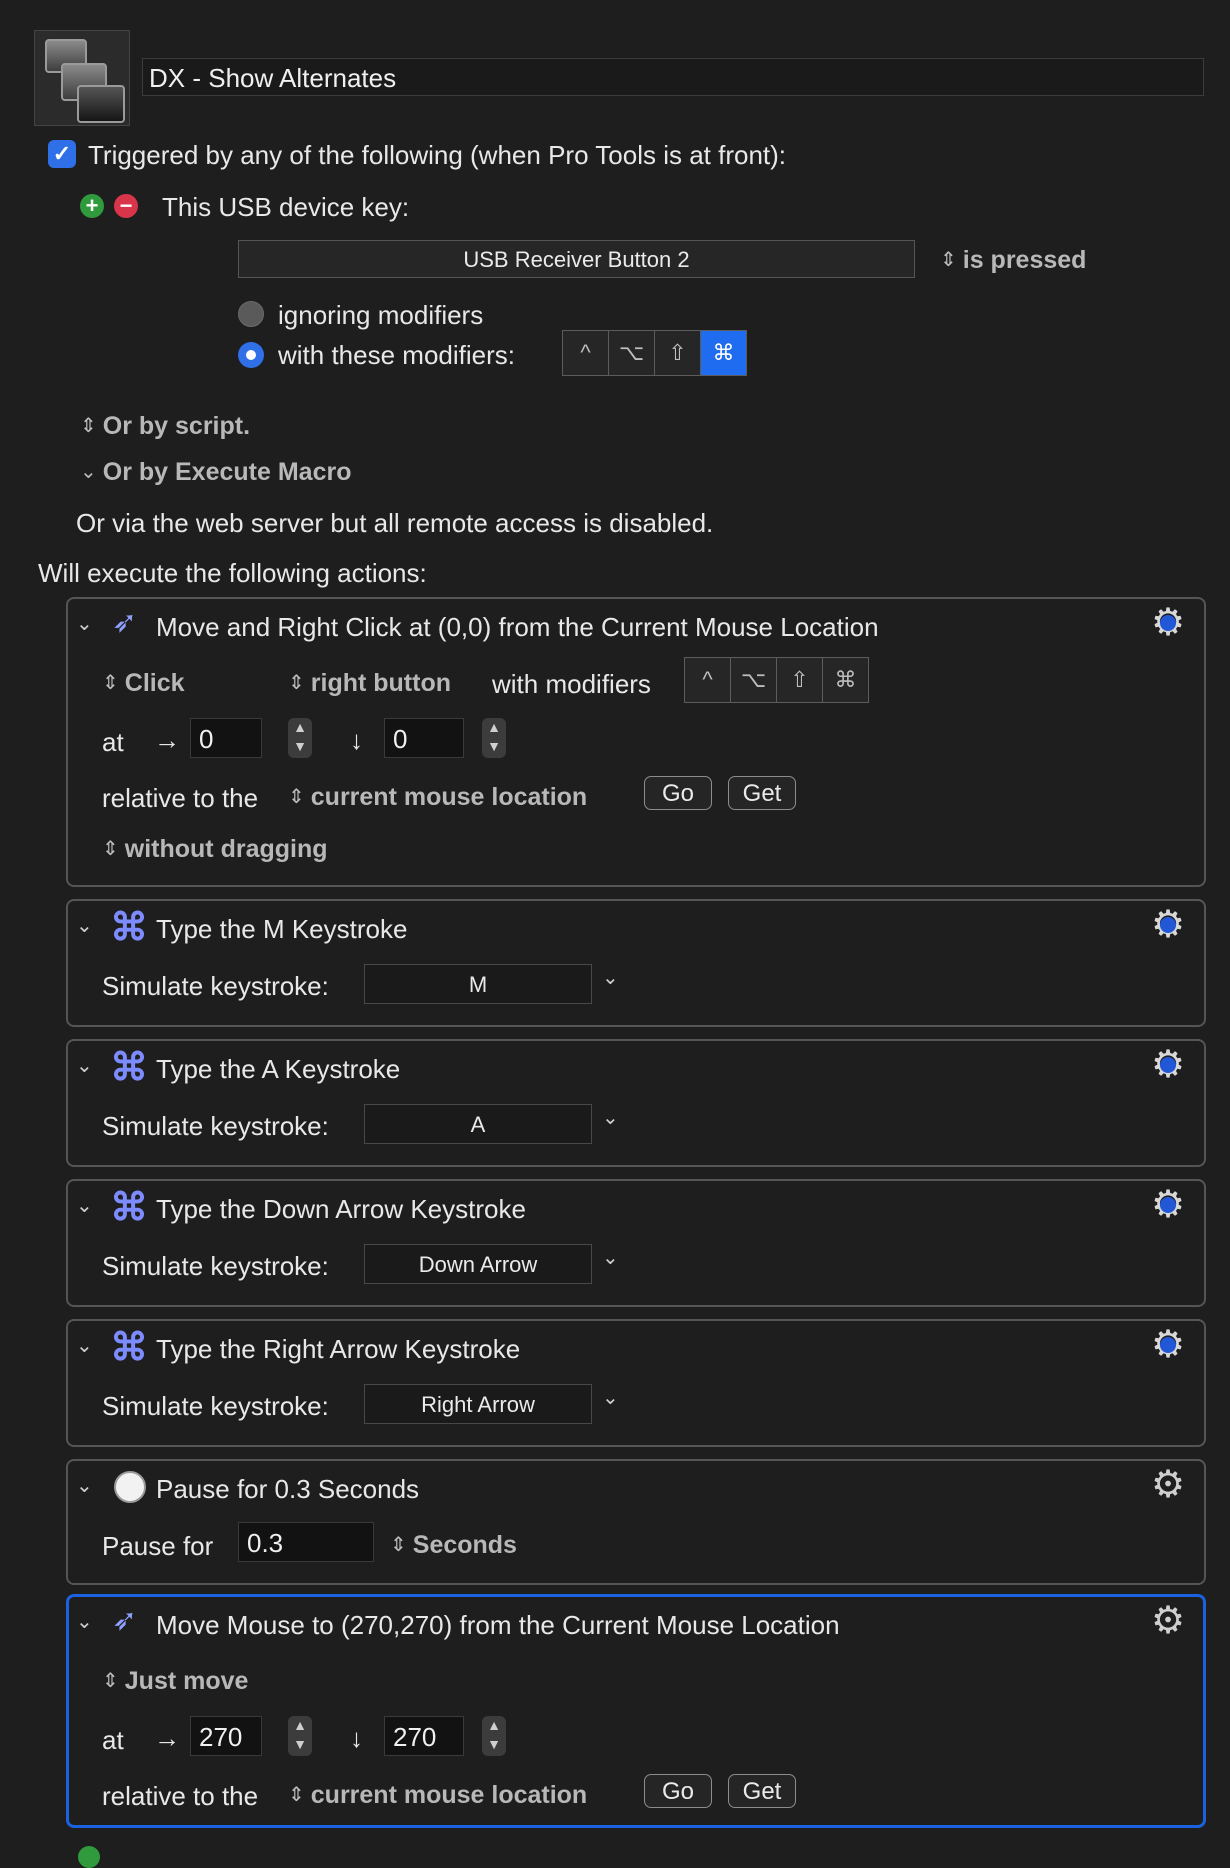 This screenshot has width=1230, height=1868. I want to click on with-modifiers-label: with modifiers, so click(571, 684).